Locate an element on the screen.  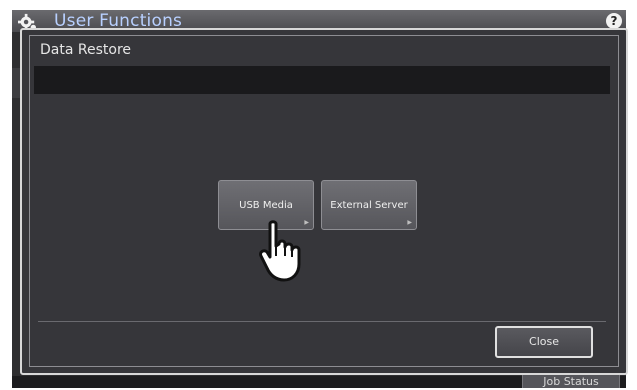
divider is located at coordinates (322, 321).